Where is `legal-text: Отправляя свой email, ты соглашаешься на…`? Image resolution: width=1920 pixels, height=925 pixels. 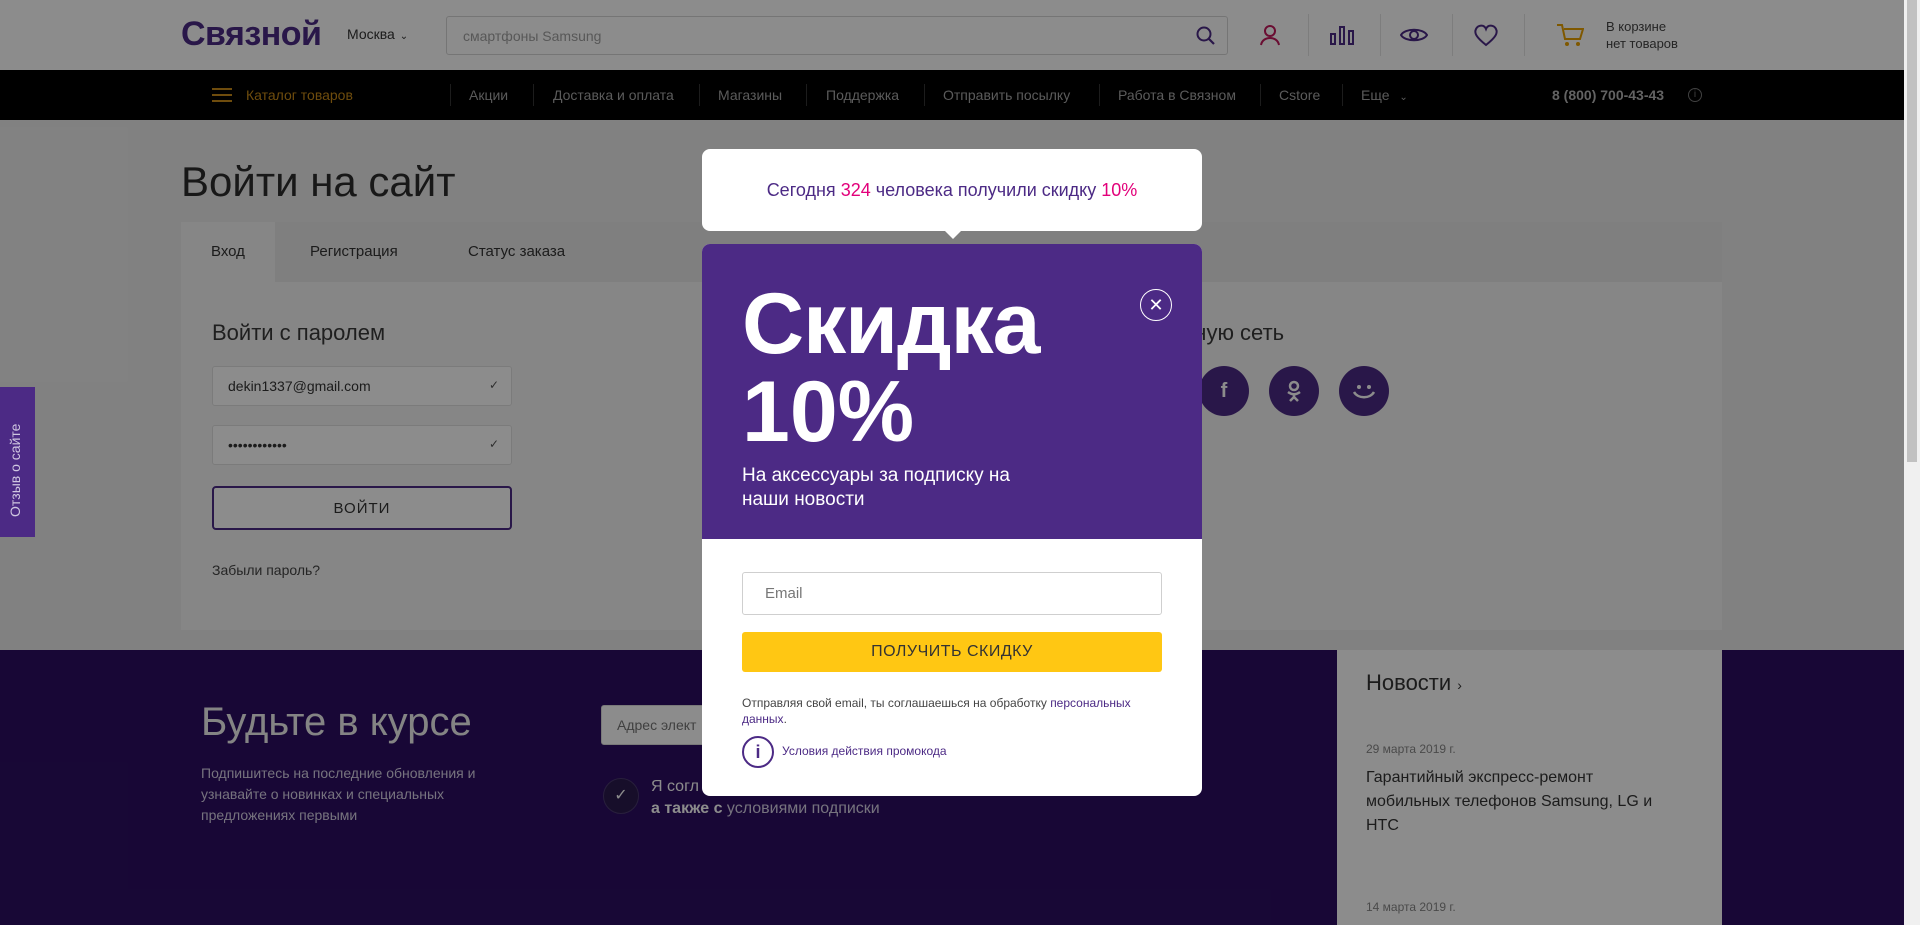 legal-text: Отправляя свой email, ты соглашаешься на… is located at coordinates (952, 711).